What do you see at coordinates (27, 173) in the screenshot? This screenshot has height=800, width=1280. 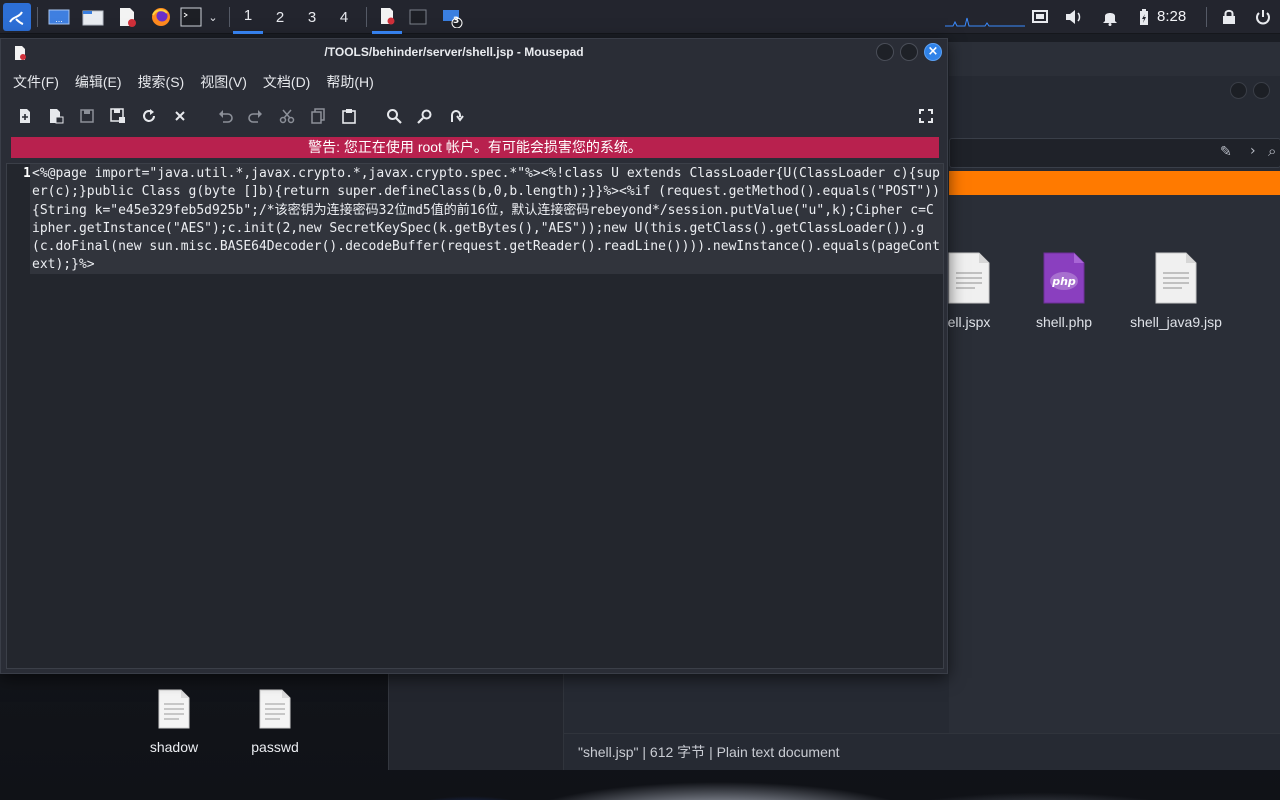 I see `line-number: 1` at bounding box center [27, 173].